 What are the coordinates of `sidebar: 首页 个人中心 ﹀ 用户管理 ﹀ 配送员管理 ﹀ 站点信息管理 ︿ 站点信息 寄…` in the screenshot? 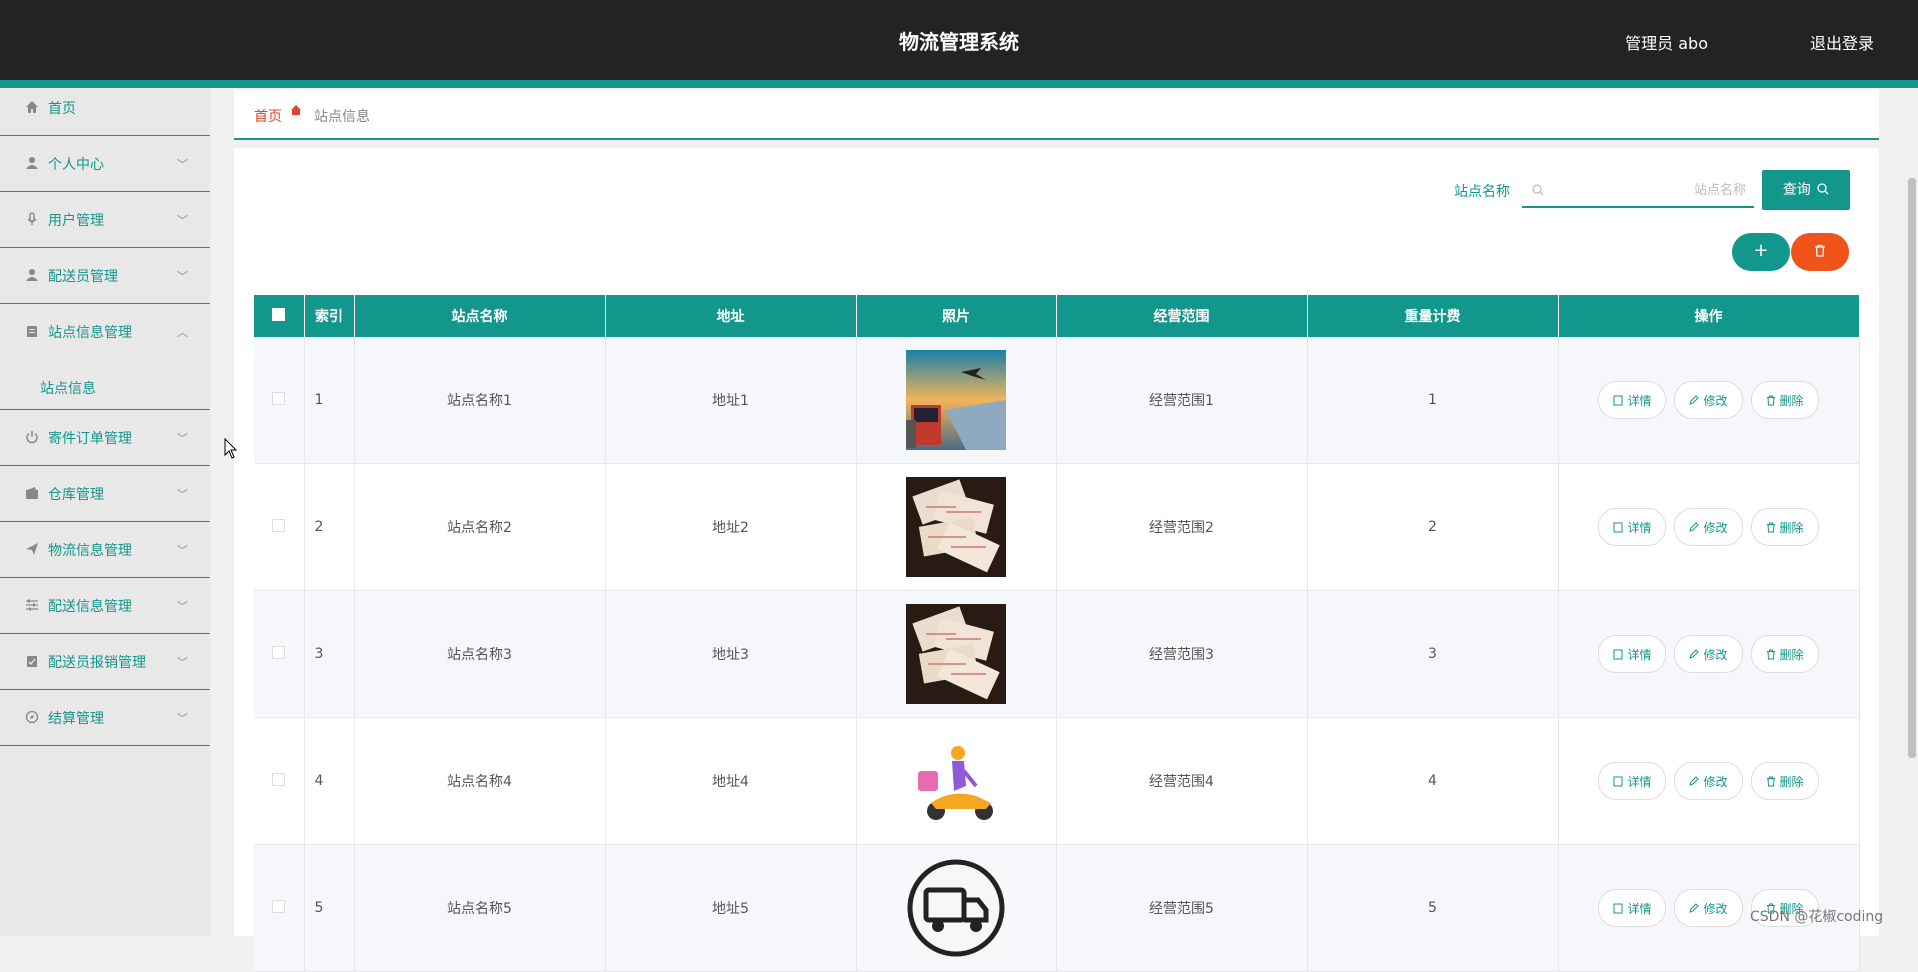 It's located at (105, 512).